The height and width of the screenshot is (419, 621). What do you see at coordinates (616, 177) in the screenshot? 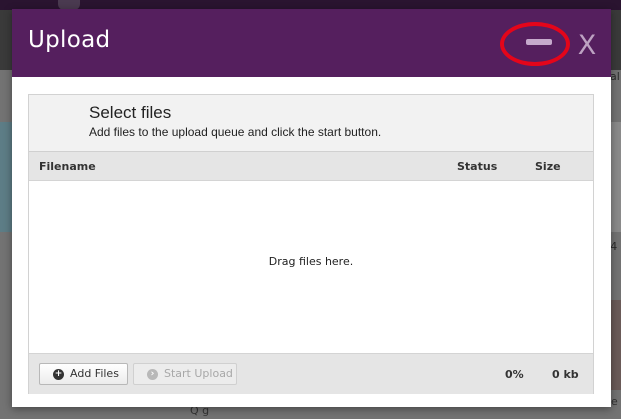
I see `background-image-right` at bounding box center [616, 177].